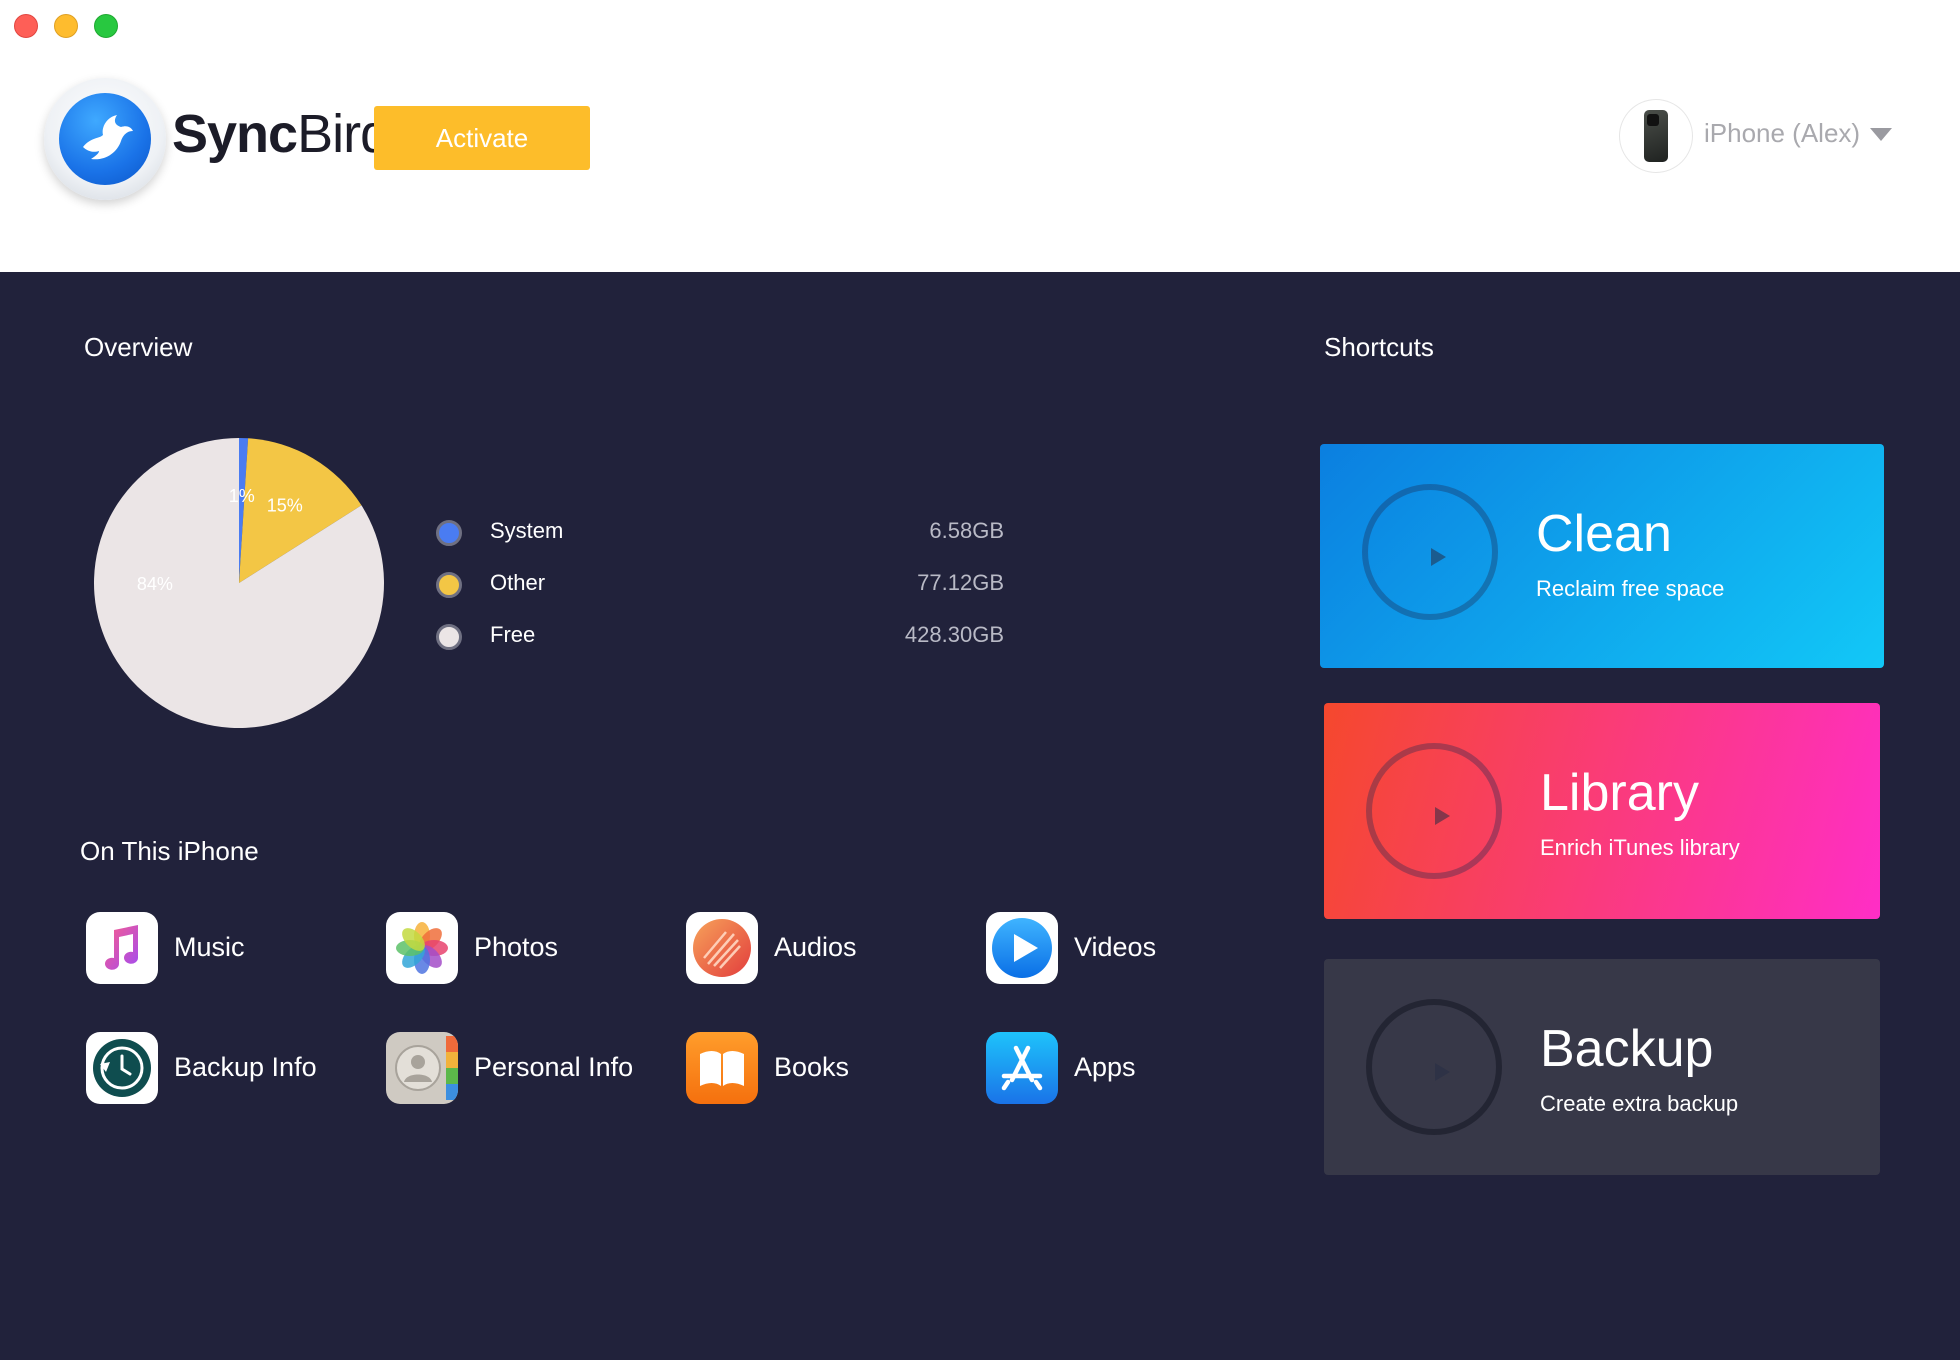 This screenshot has height=1360, width=1960. I want to click on activate-button: Activate, so click(482, 138).